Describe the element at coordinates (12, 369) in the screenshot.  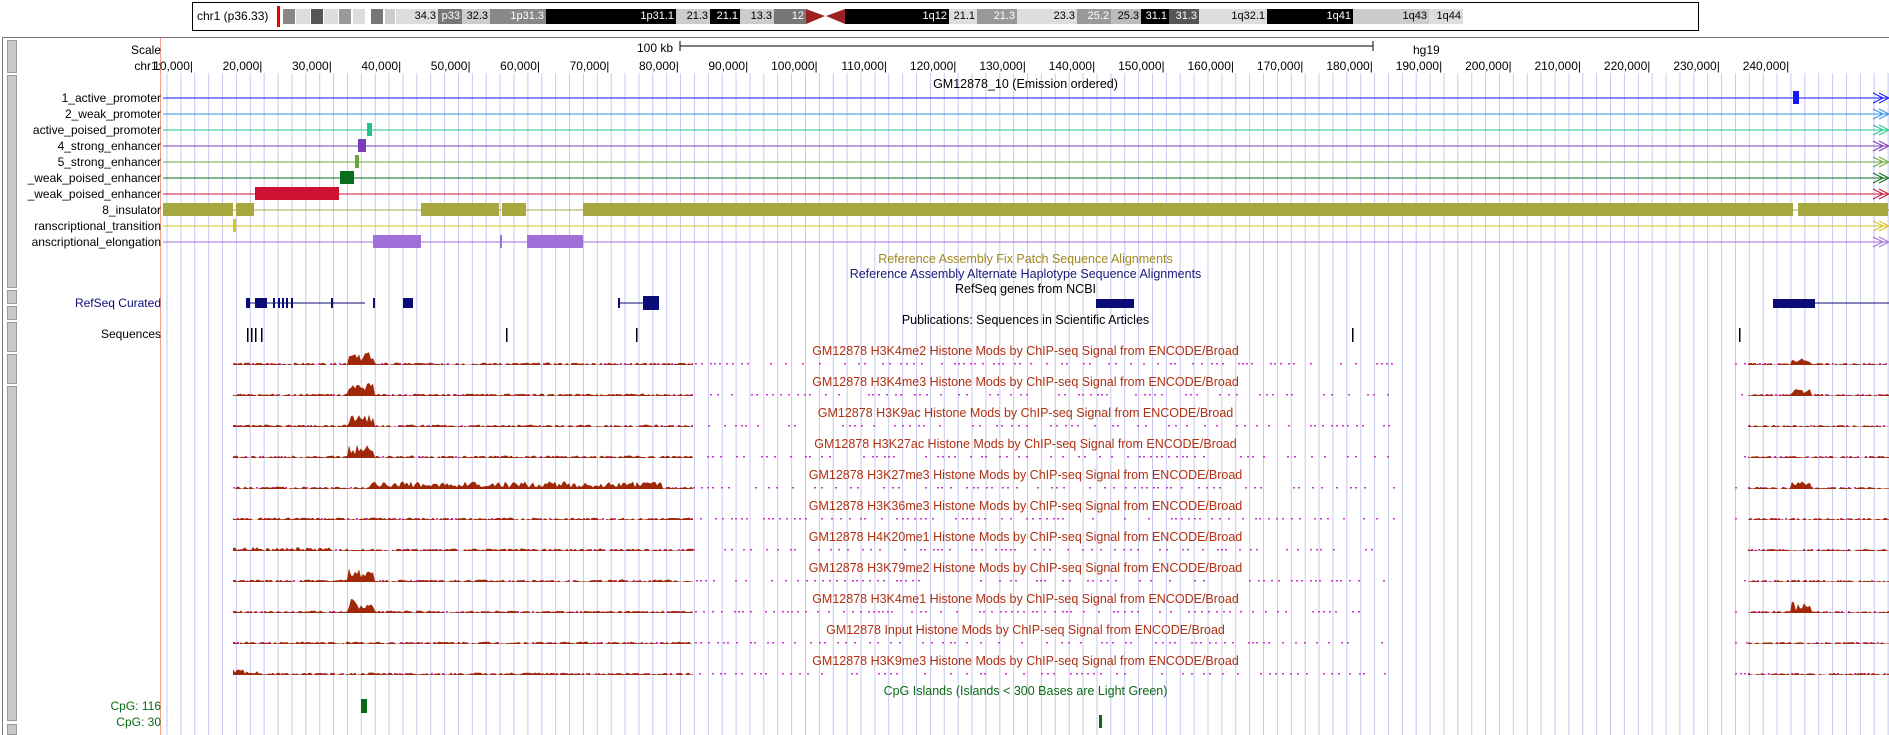
I see `publications-side-button` at that location.